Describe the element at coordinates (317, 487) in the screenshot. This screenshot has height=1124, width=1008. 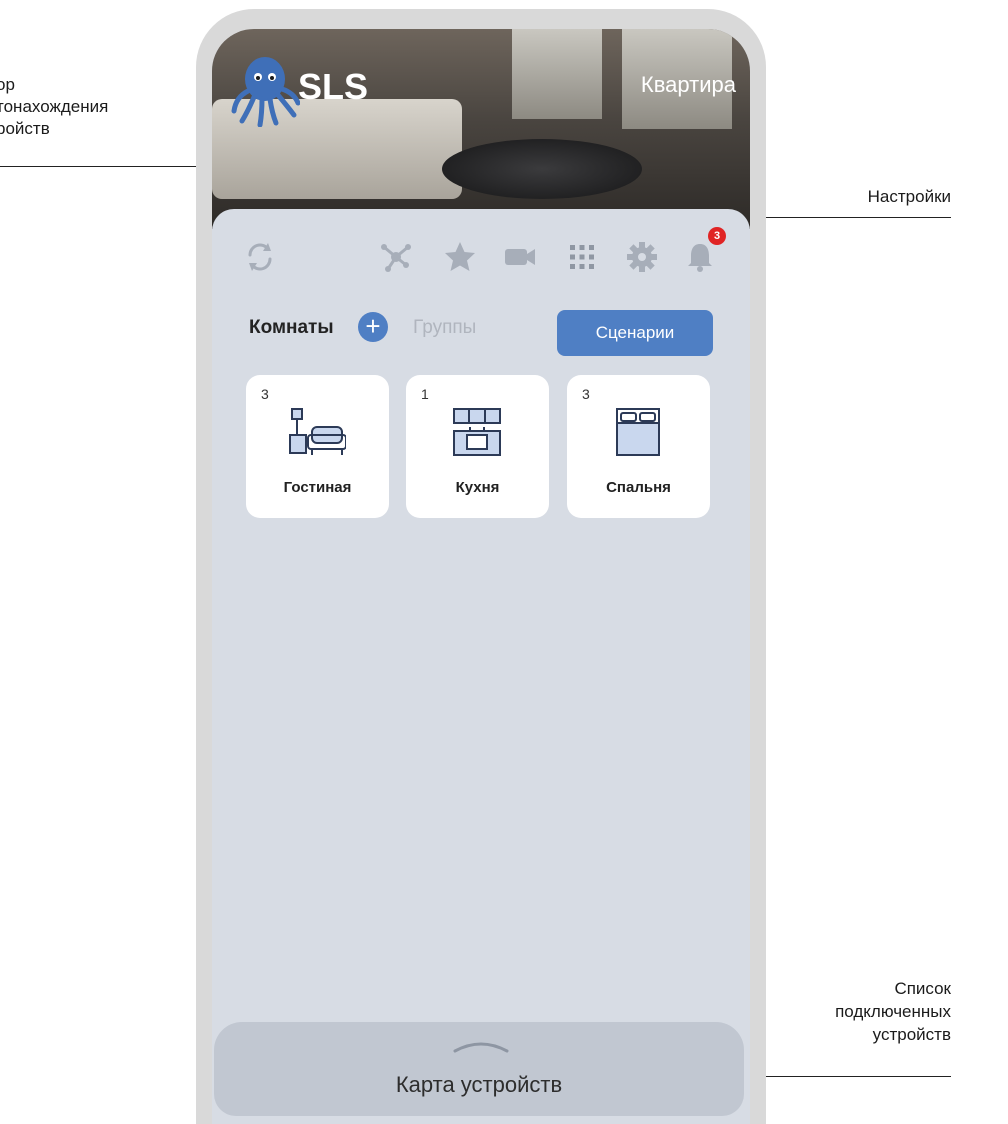
I see `room-name: Гостиная` at that location.